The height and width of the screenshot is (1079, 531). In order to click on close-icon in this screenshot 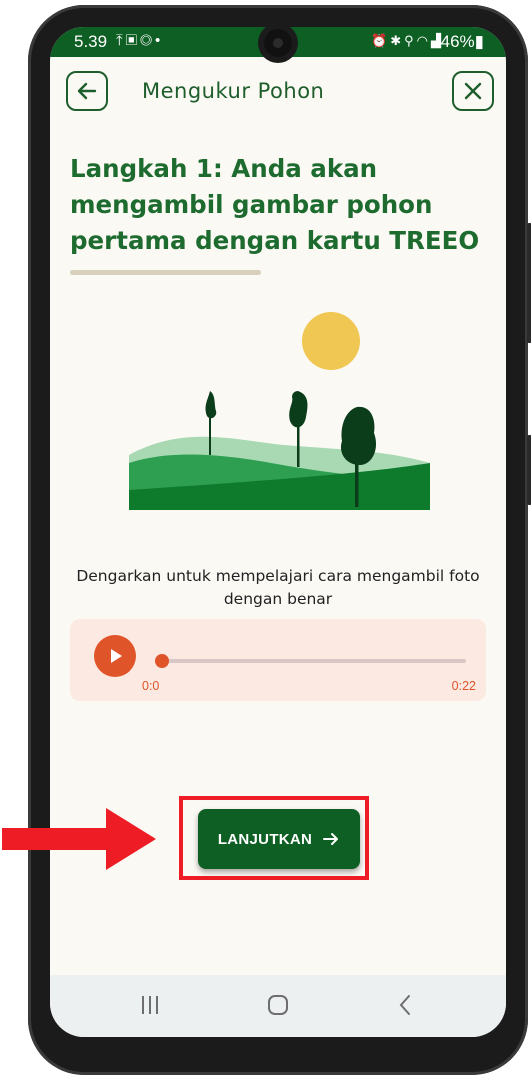, I will do `click(473, 91)`.